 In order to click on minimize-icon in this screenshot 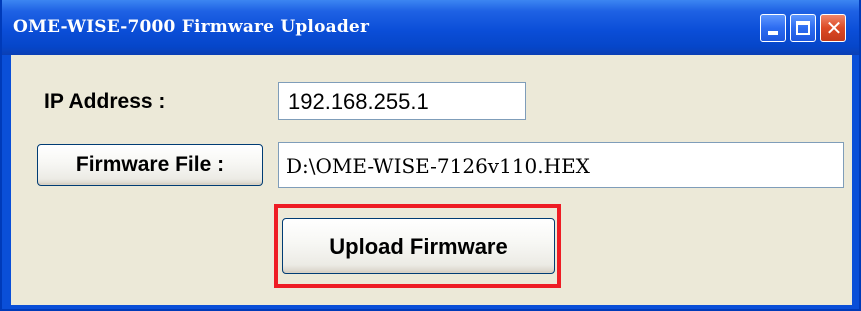, I will do `click(773, 33)`.